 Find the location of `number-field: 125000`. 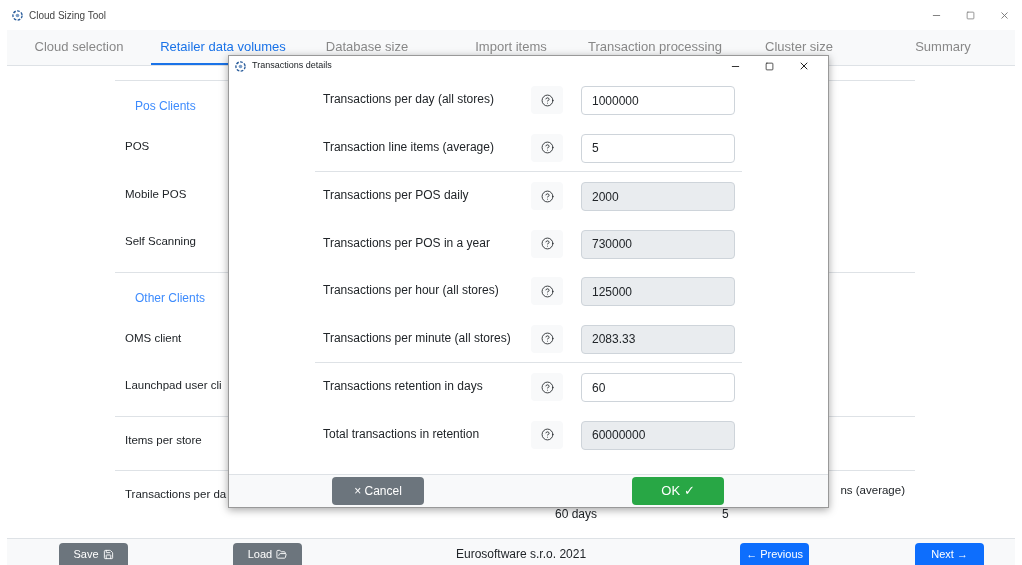

number-field: 125000 is located at coordinates (658, 291).